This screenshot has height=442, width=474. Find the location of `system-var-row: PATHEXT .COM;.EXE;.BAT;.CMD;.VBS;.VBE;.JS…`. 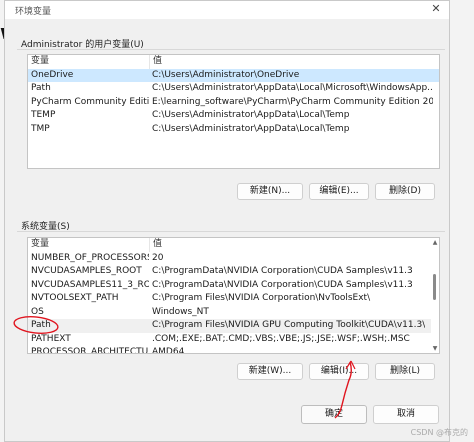

system-var-row: PATHEXT .COM;.EXE;.BAT;.CMD;.VBS;.VBE;.JS… is located at coordinates (229, 340).